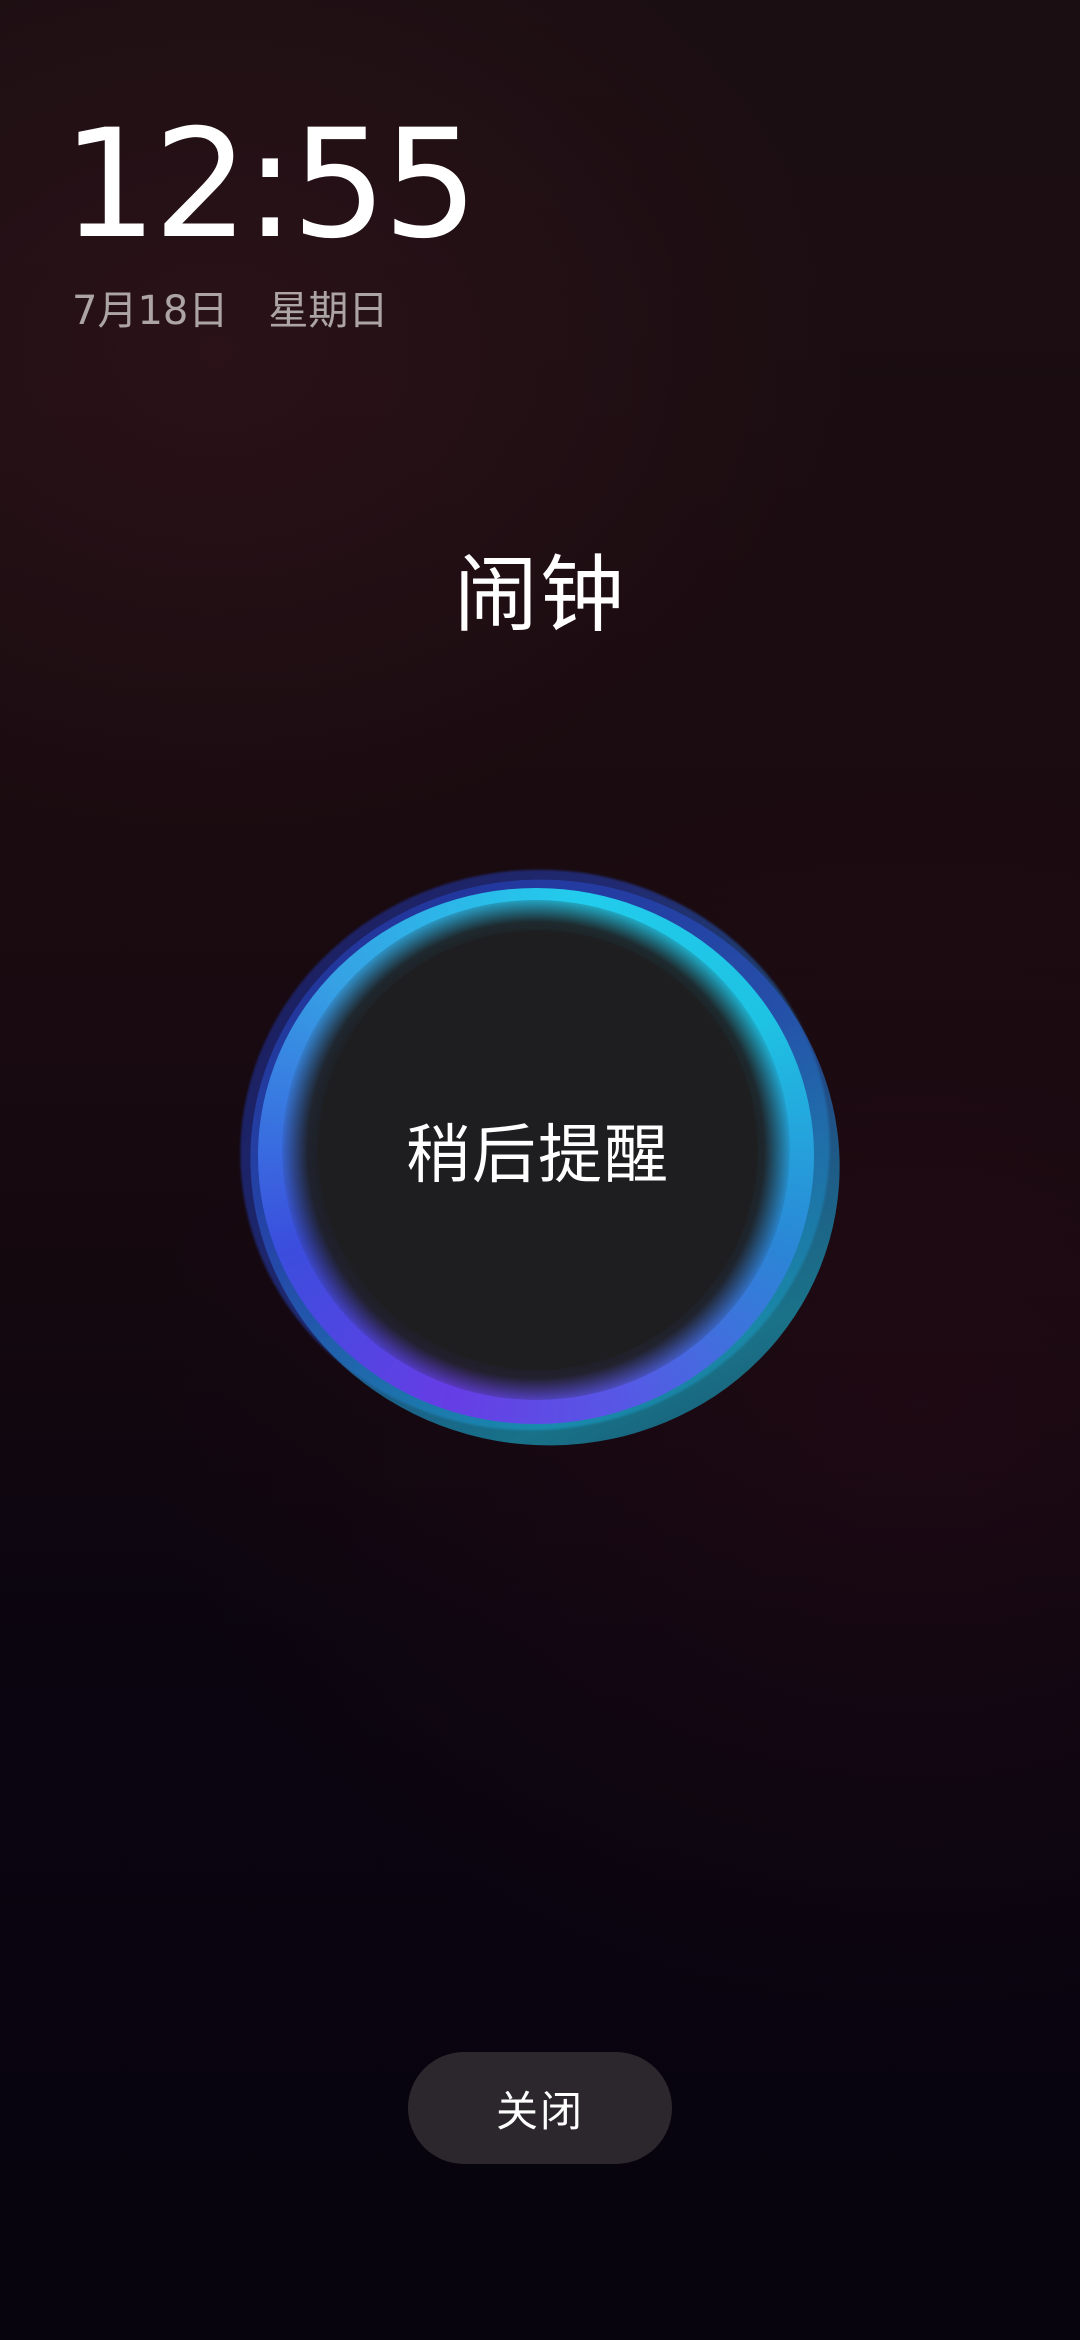 The width and height of the screenshot is (1080, 2340). What do you see at coordinates (150, 311) in the screenshot?
I see `clock-date: 7月18日` at bounding box center [150, 311].